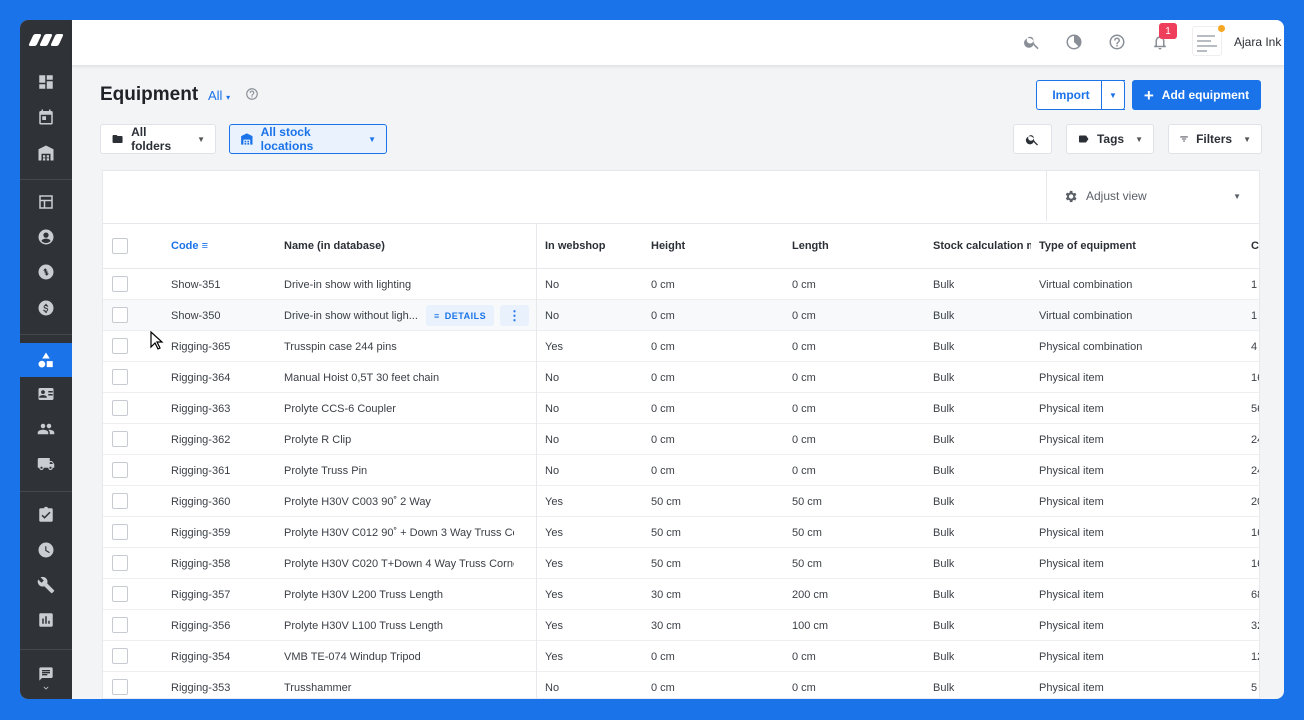 Image resolution: width=1304 pixels, height=720 pixels. Describe the element at coordinates (334, 246) in the screenshot. I see `col-name-header: Name (in database)` at that location.